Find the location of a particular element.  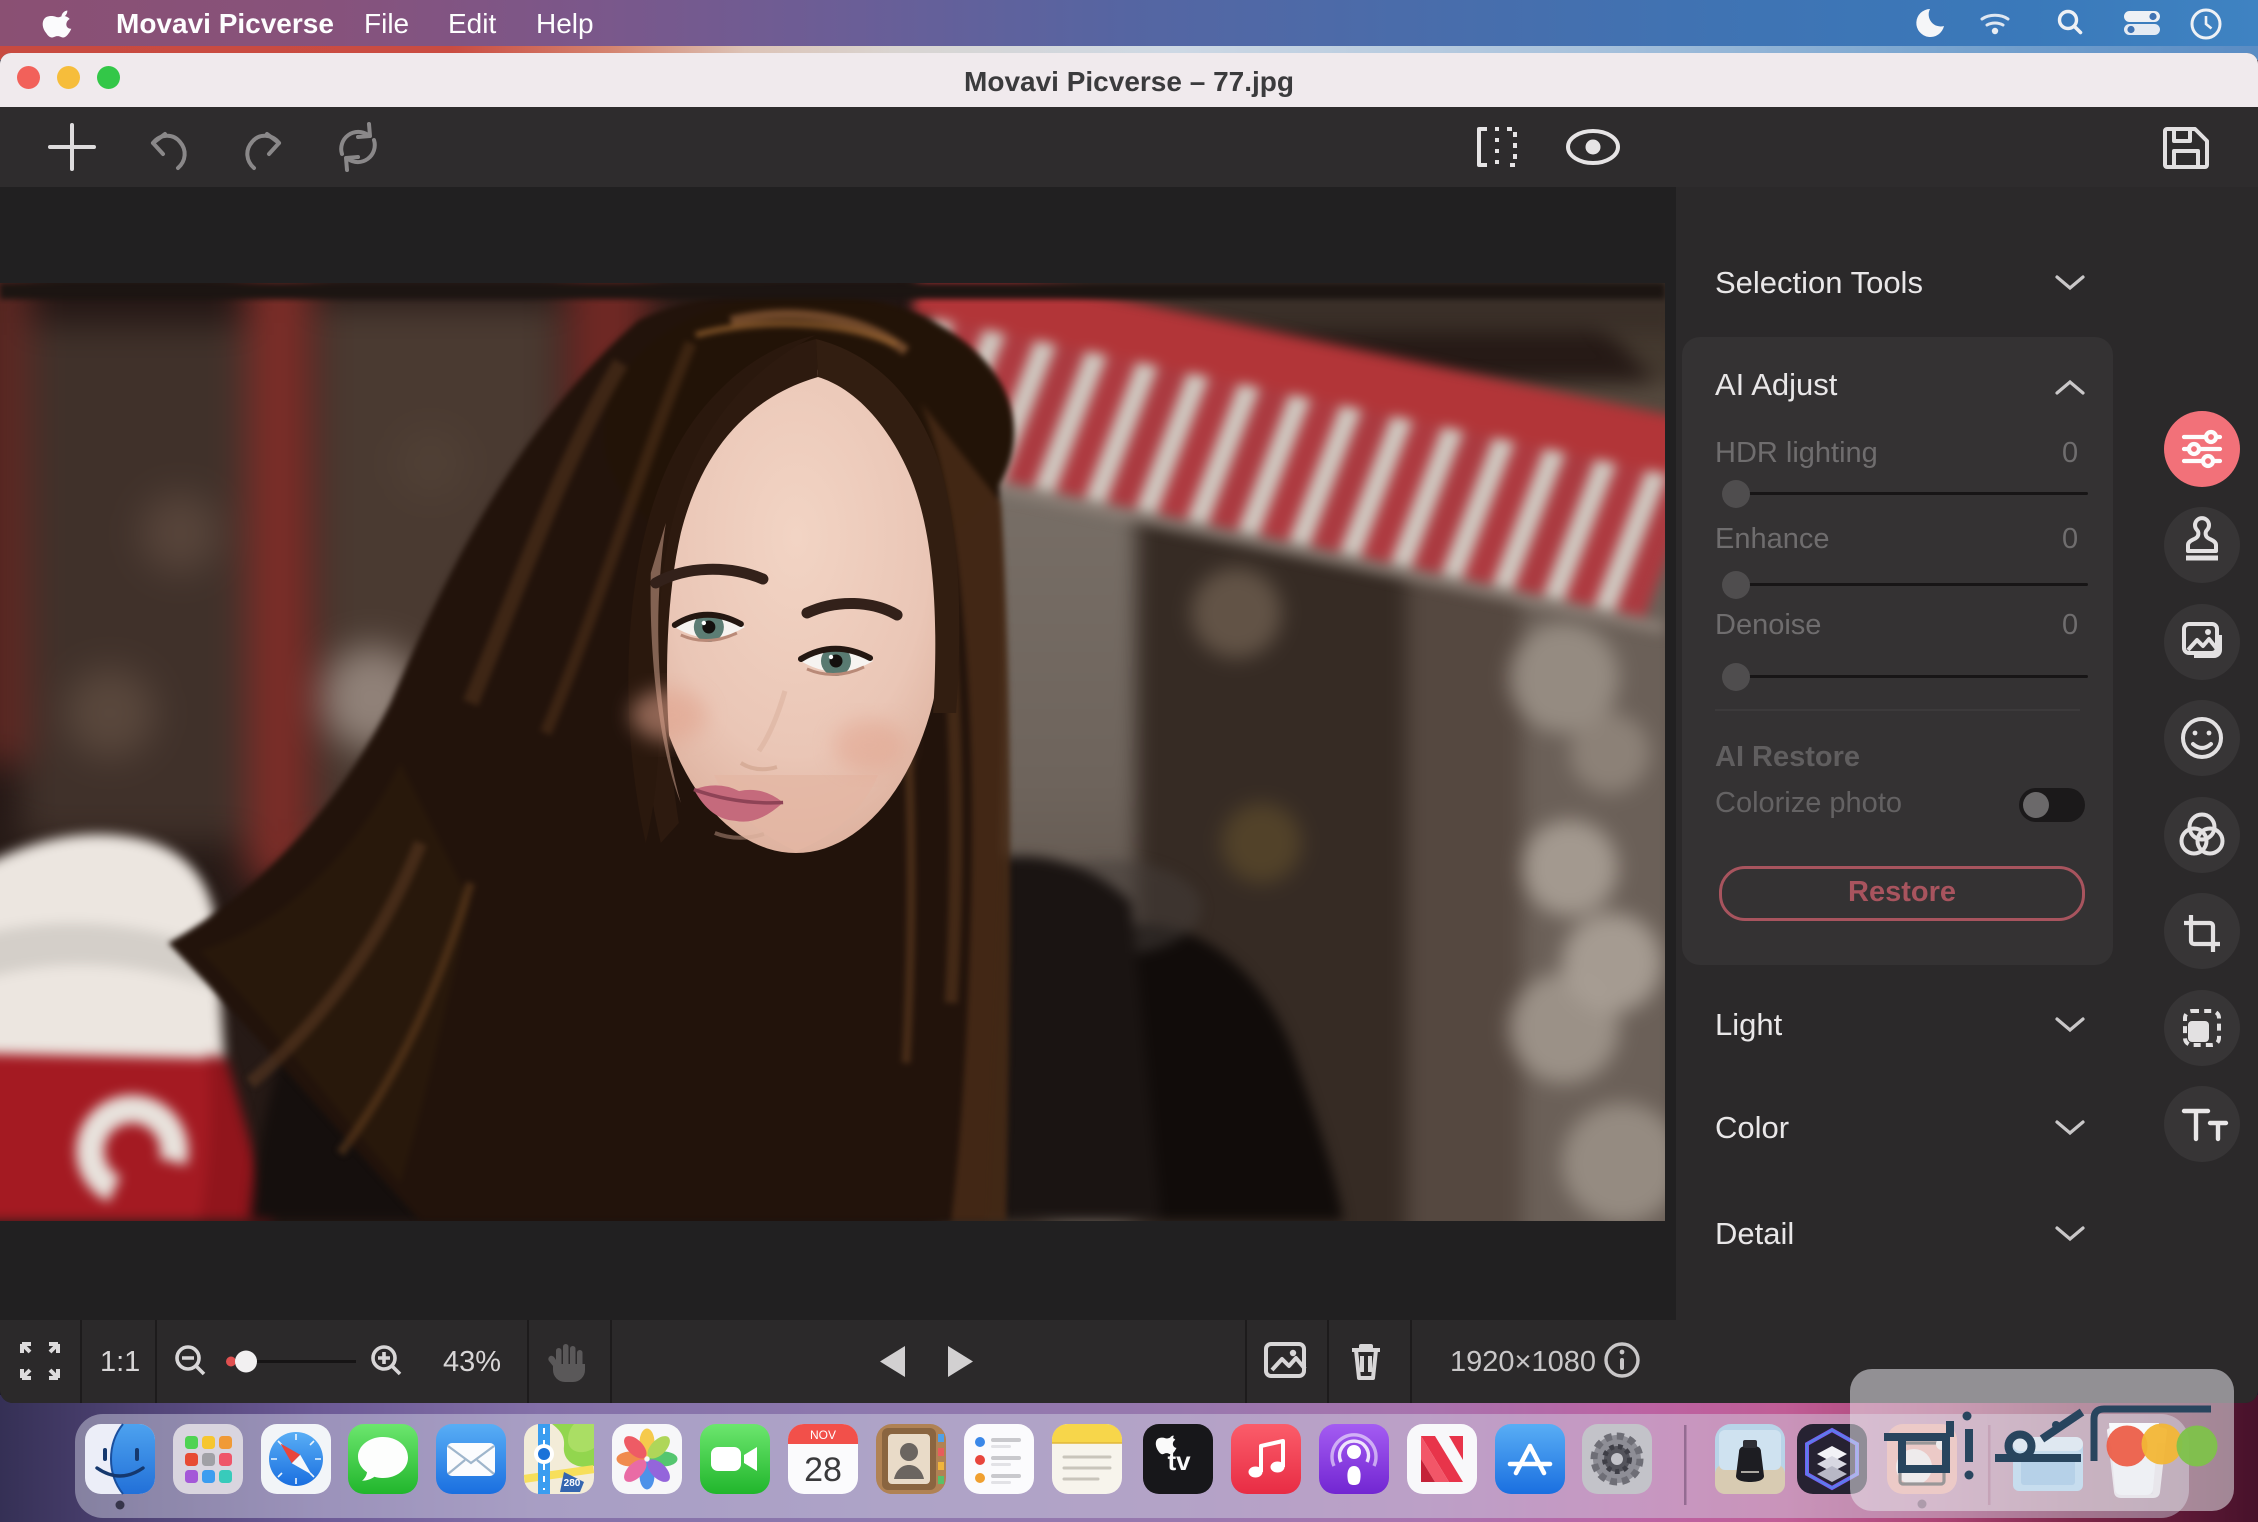

svg-text: 28 is located at coordinates (823, 1470).